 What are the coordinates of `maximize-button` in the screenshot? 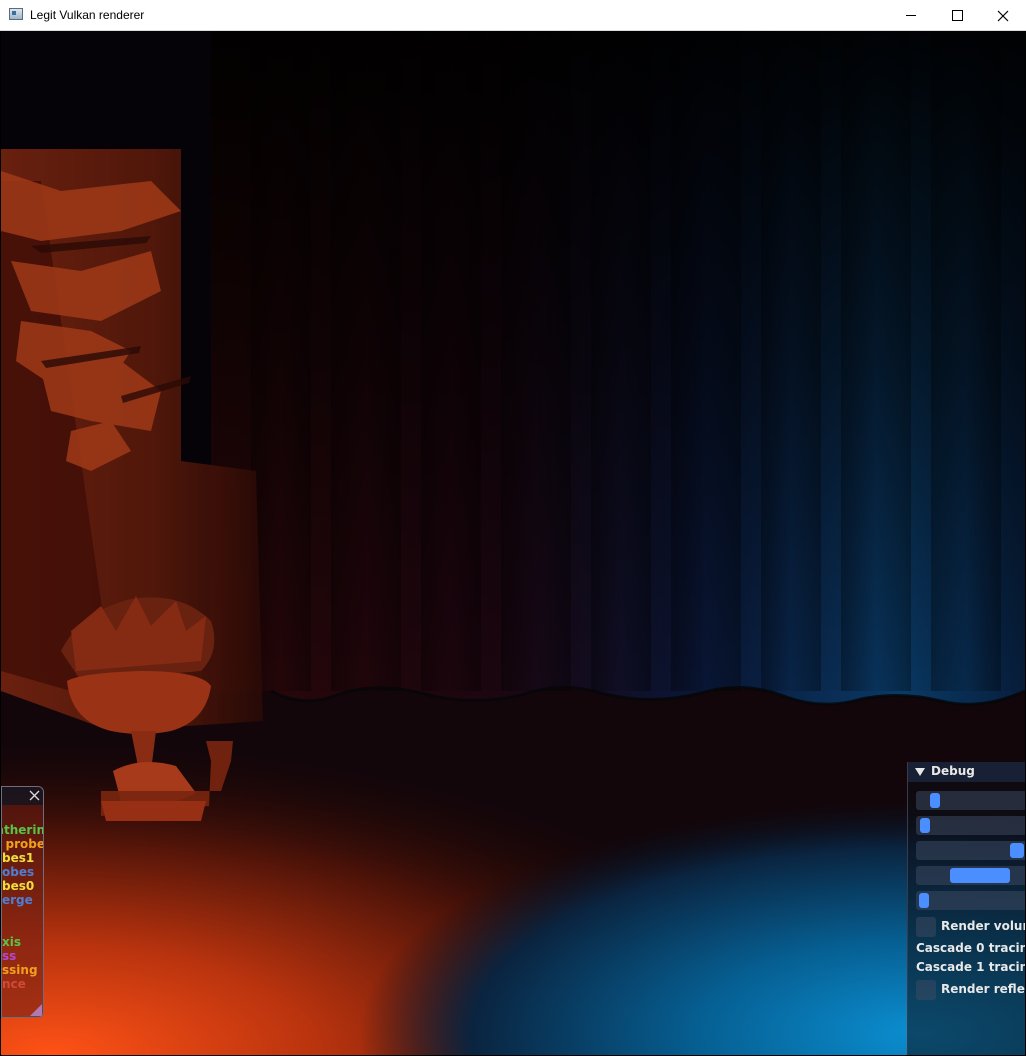 It's located at (957, 15).